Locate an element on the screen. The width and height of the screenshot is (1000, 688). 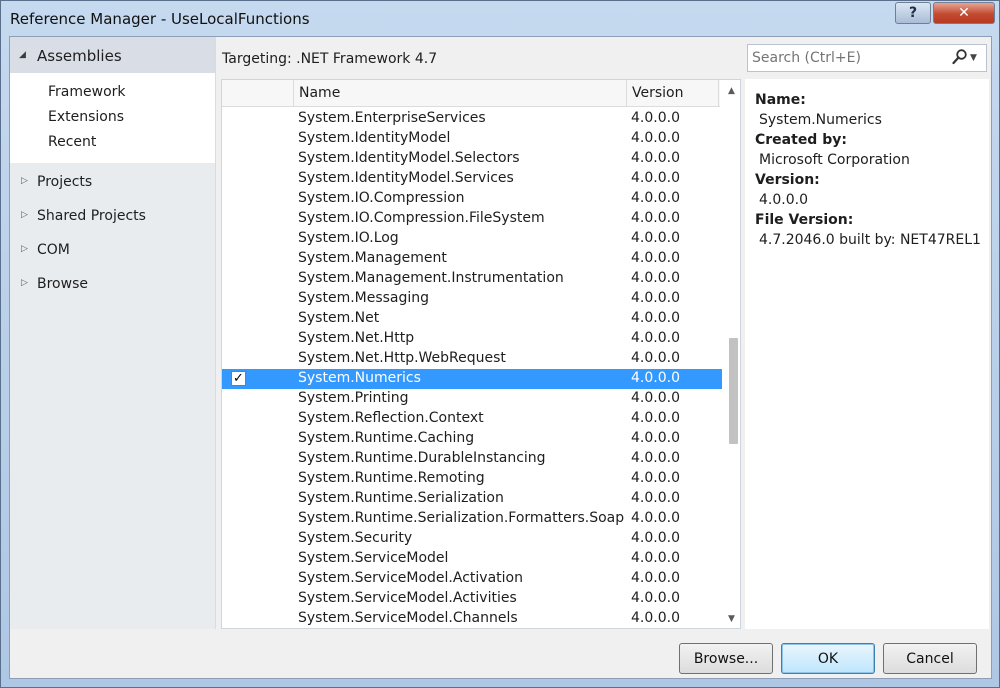
table-row: System.Runtime.DurableInstancing 4.0.0.0 is located at coordinates (472, 459).